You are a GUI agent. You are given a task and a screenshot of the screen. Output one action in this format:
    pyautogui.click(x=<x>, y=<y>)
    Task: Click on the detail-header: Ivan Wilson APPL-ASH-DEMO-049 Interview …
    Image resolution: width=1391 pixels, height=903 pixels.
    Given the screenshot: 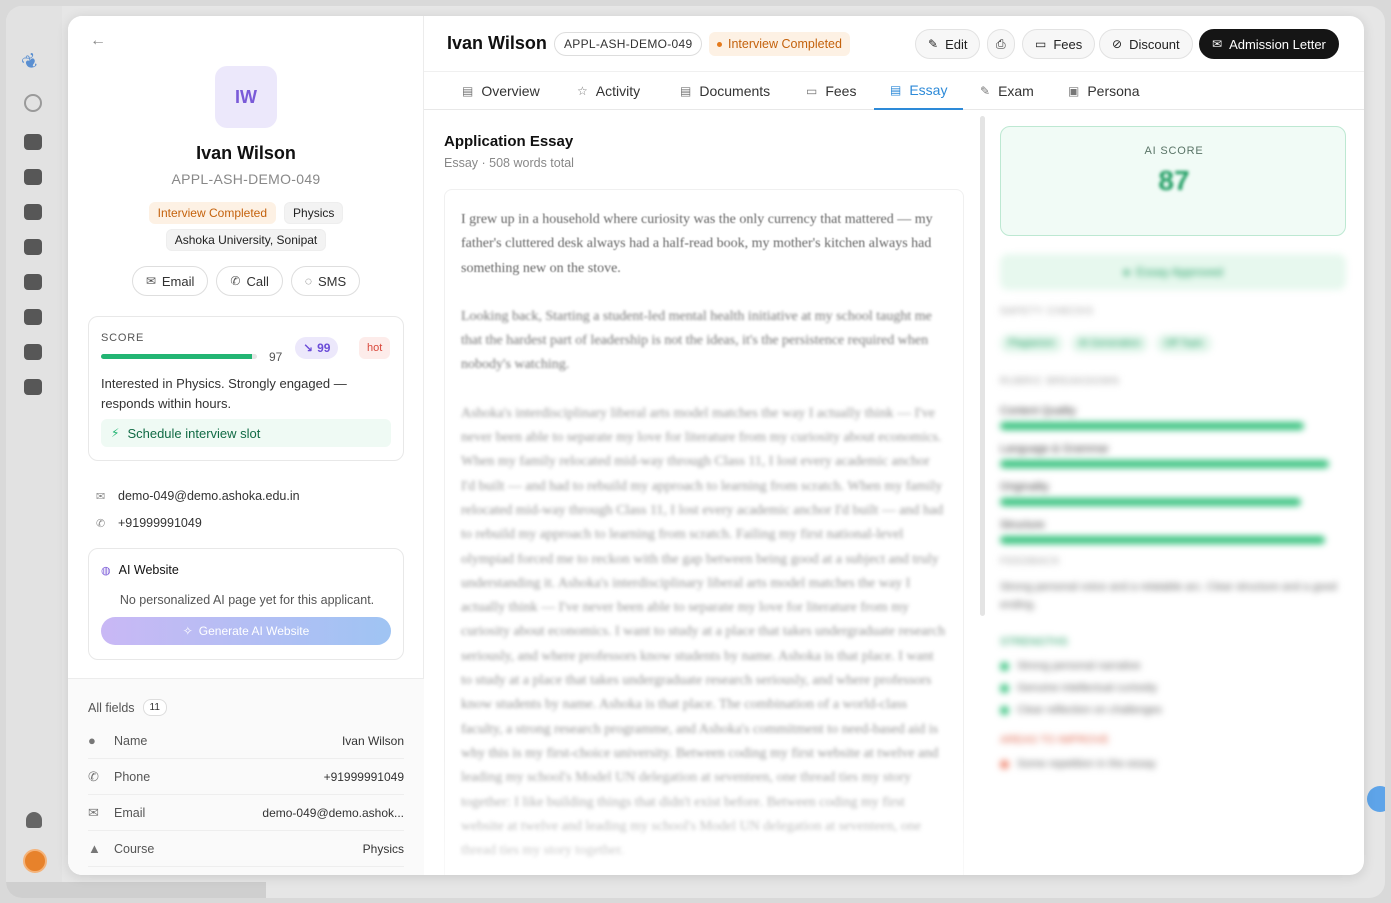 What is the action you would take?
    pyautogui.click(x=894, y=44)
    